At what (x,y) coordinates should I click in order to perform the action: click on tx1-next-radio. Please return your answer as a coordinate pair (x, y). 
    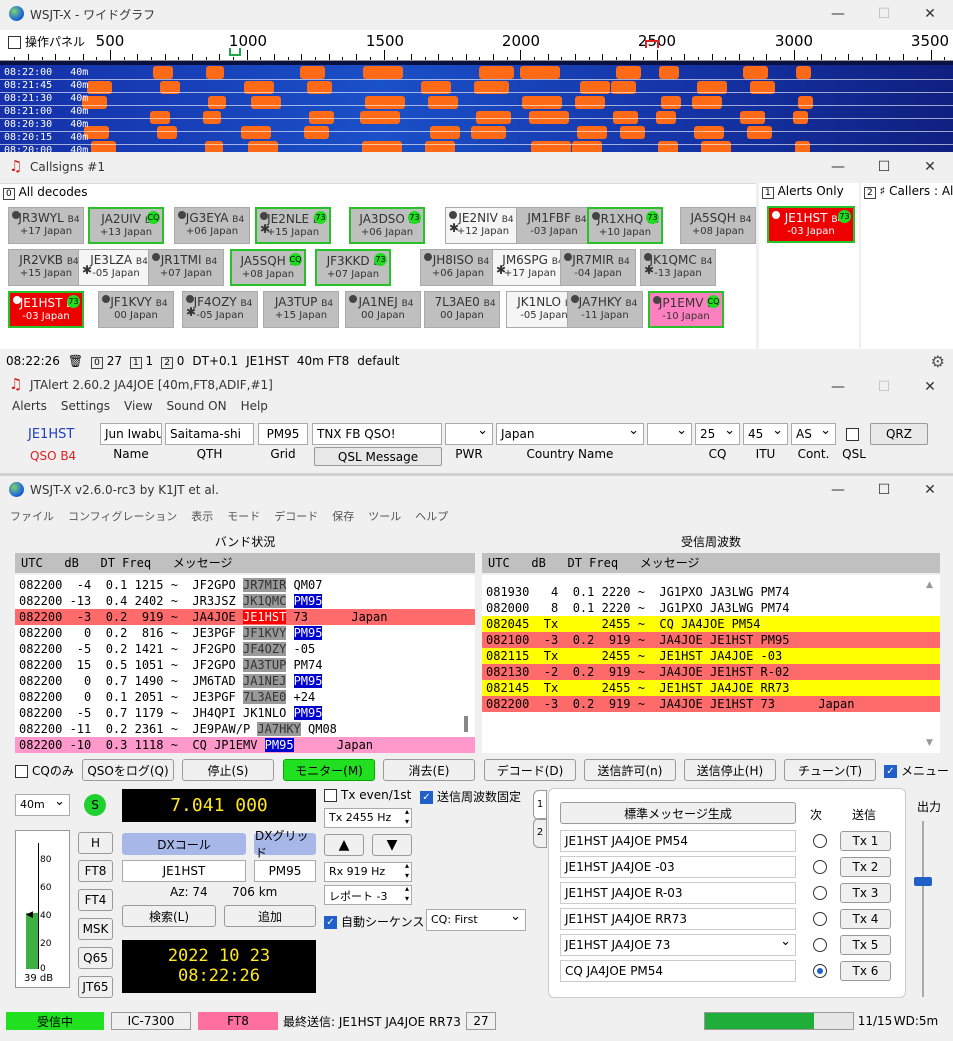
    Looking at the image, I should click on (820, 841).